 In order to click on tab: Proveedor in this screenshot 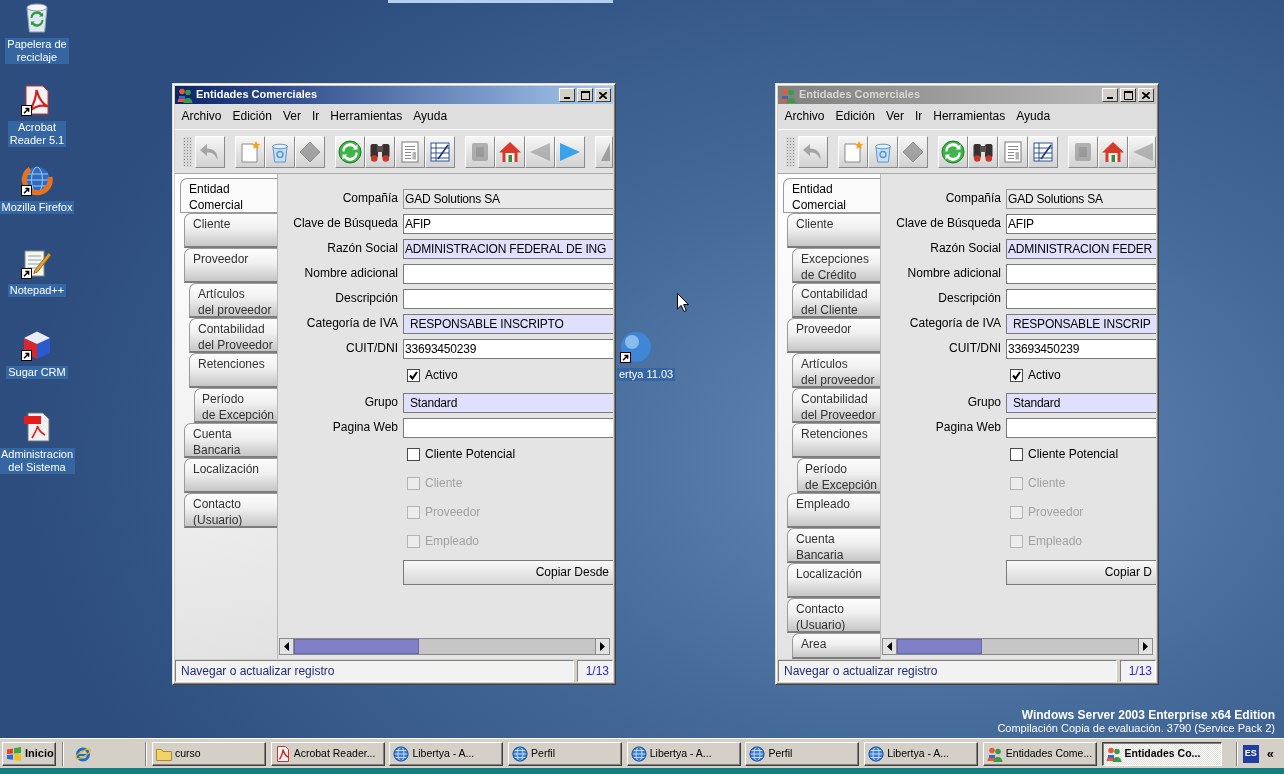, I will do `click(833, 335)`.